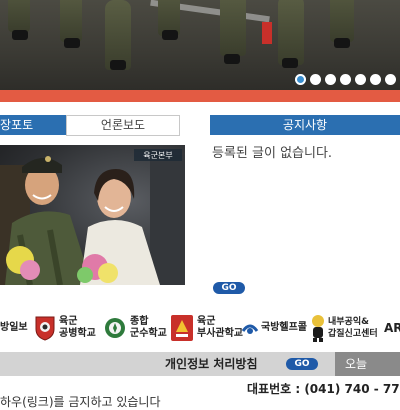  Describe the element at coordinates (229, 288) in the screenshot. I see `notice-go-button: GO` at that location.